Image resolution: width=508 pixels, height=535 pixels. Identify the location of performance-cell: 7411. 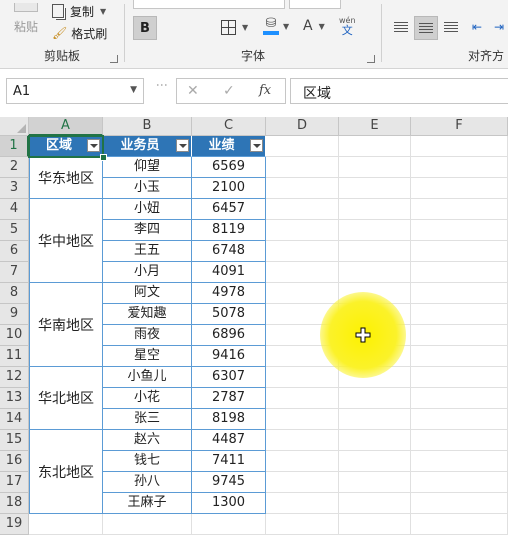
(229, 461).